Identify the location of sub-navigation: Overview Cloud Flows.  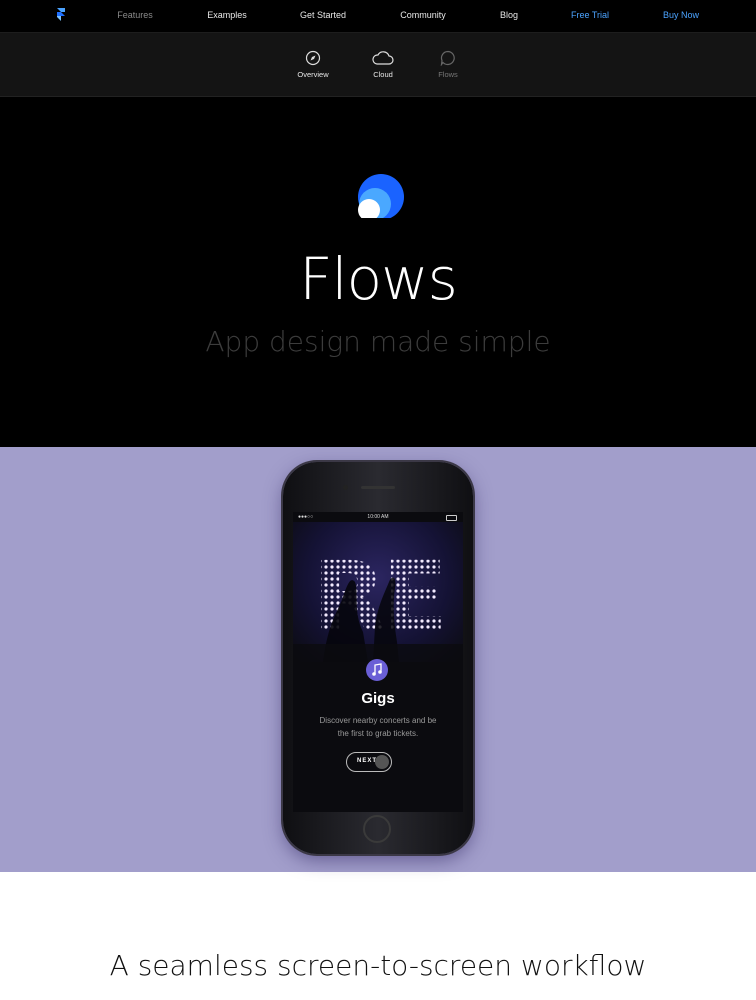
(378, 65).